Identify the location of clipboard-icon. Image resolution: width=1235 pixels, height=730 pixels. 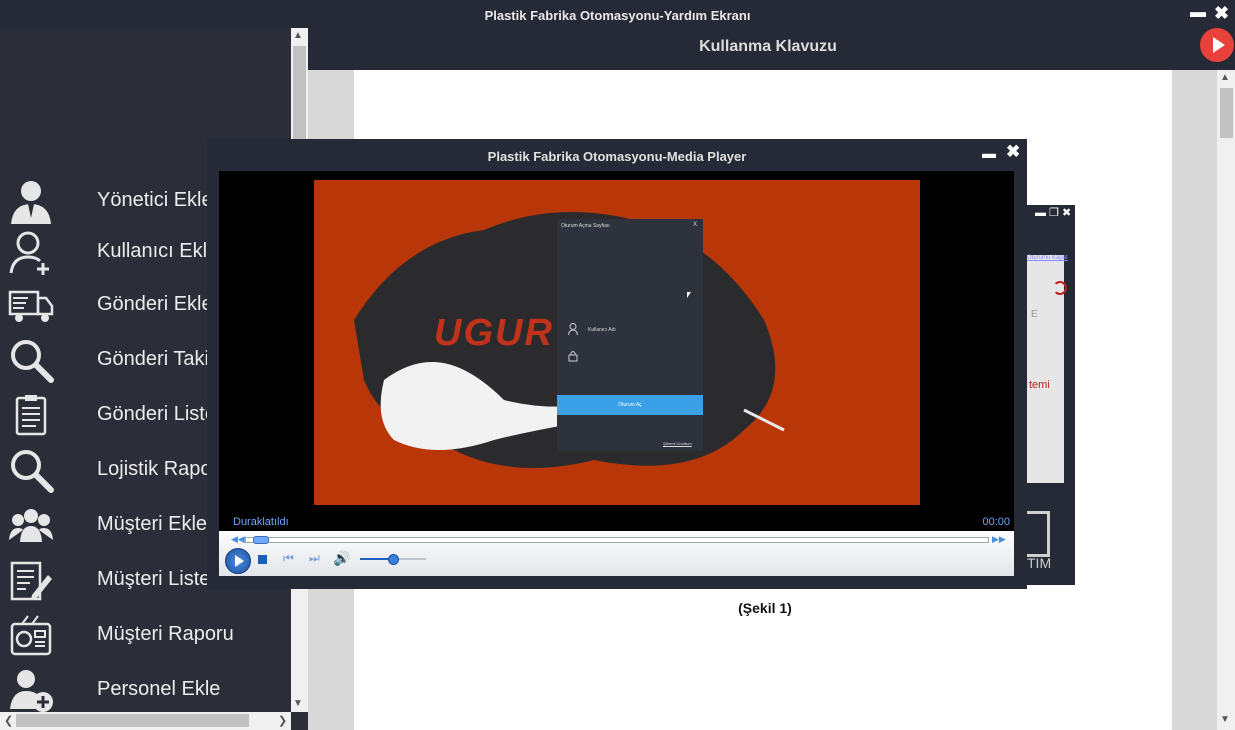
(31, 415).